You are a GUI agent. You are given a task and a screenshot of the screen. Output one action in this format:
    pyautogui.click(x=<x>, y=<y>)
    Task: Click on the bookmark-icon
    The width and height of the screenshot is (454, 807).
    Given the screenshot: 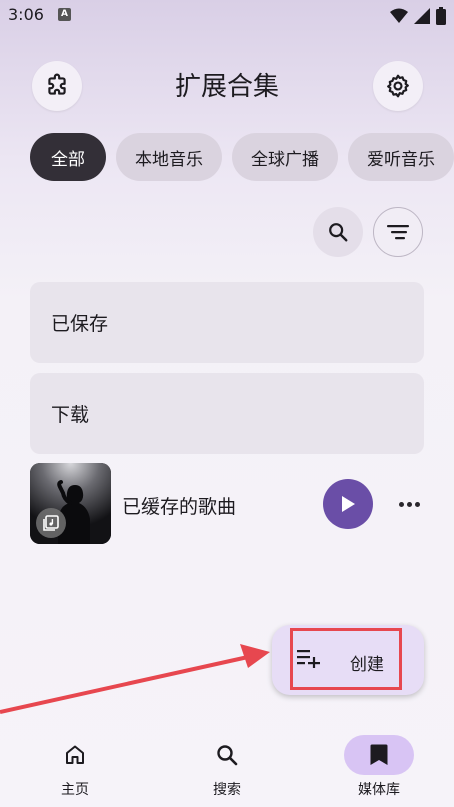 What is the action you would take?
    pyautogui.click(x=379, y=754)
    